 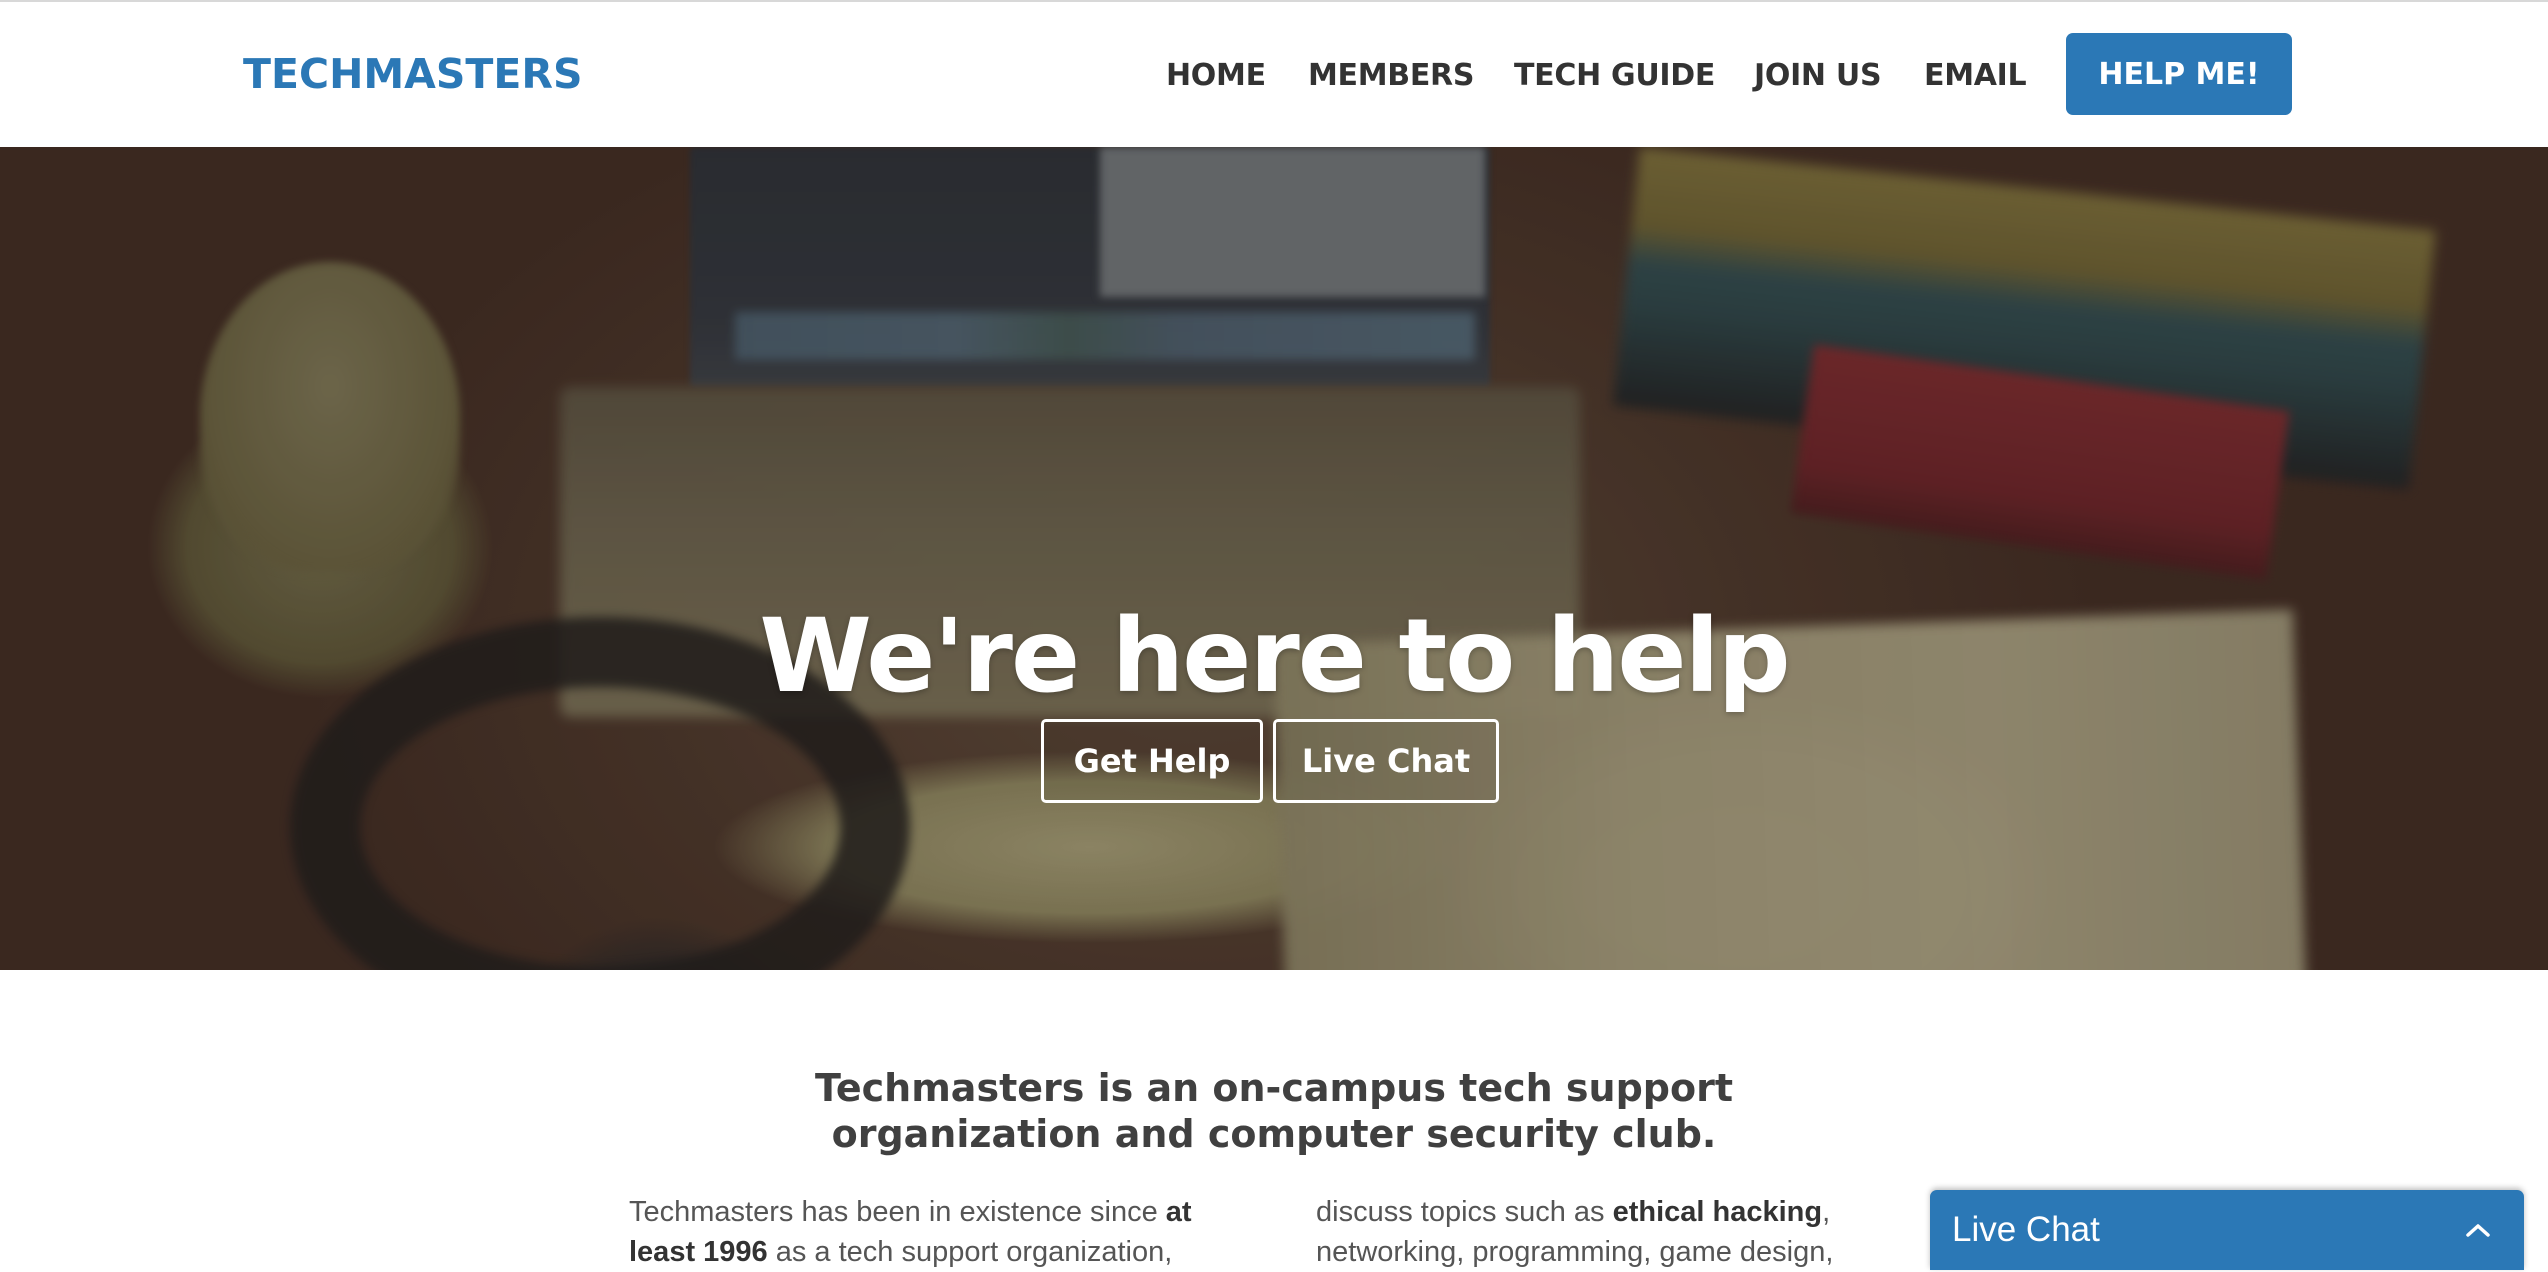 What do you see at coordinates (1274, 1088) in the screenshot?
I see `intro-heading-line1: Techmasters is an on-campus tech support` at bounding box center [1274, 1088].